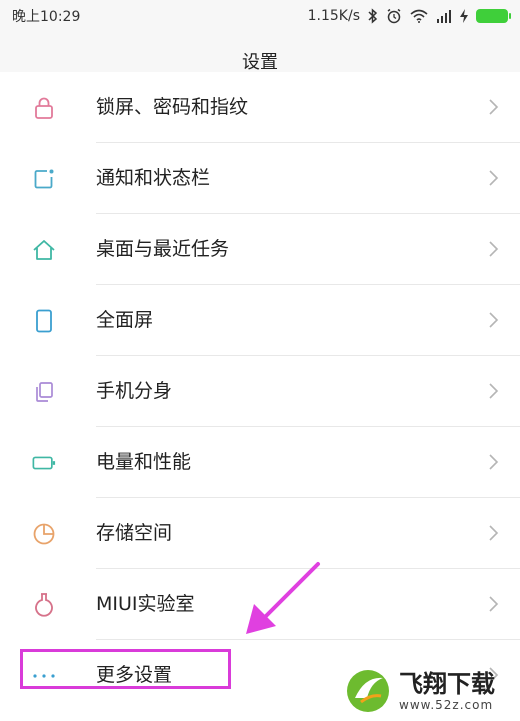 The image size is (520, 721). I want to click on home-icon, so click(44, 250).